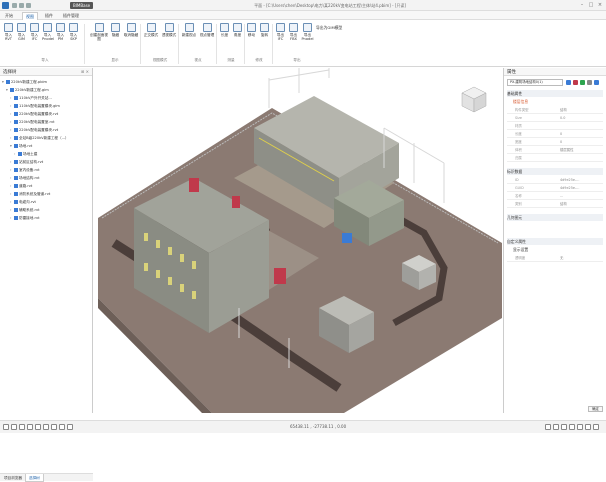 This screenshot has width=606, height=482. I want to click on section-custom: 自定义属性, so click(555, 241).